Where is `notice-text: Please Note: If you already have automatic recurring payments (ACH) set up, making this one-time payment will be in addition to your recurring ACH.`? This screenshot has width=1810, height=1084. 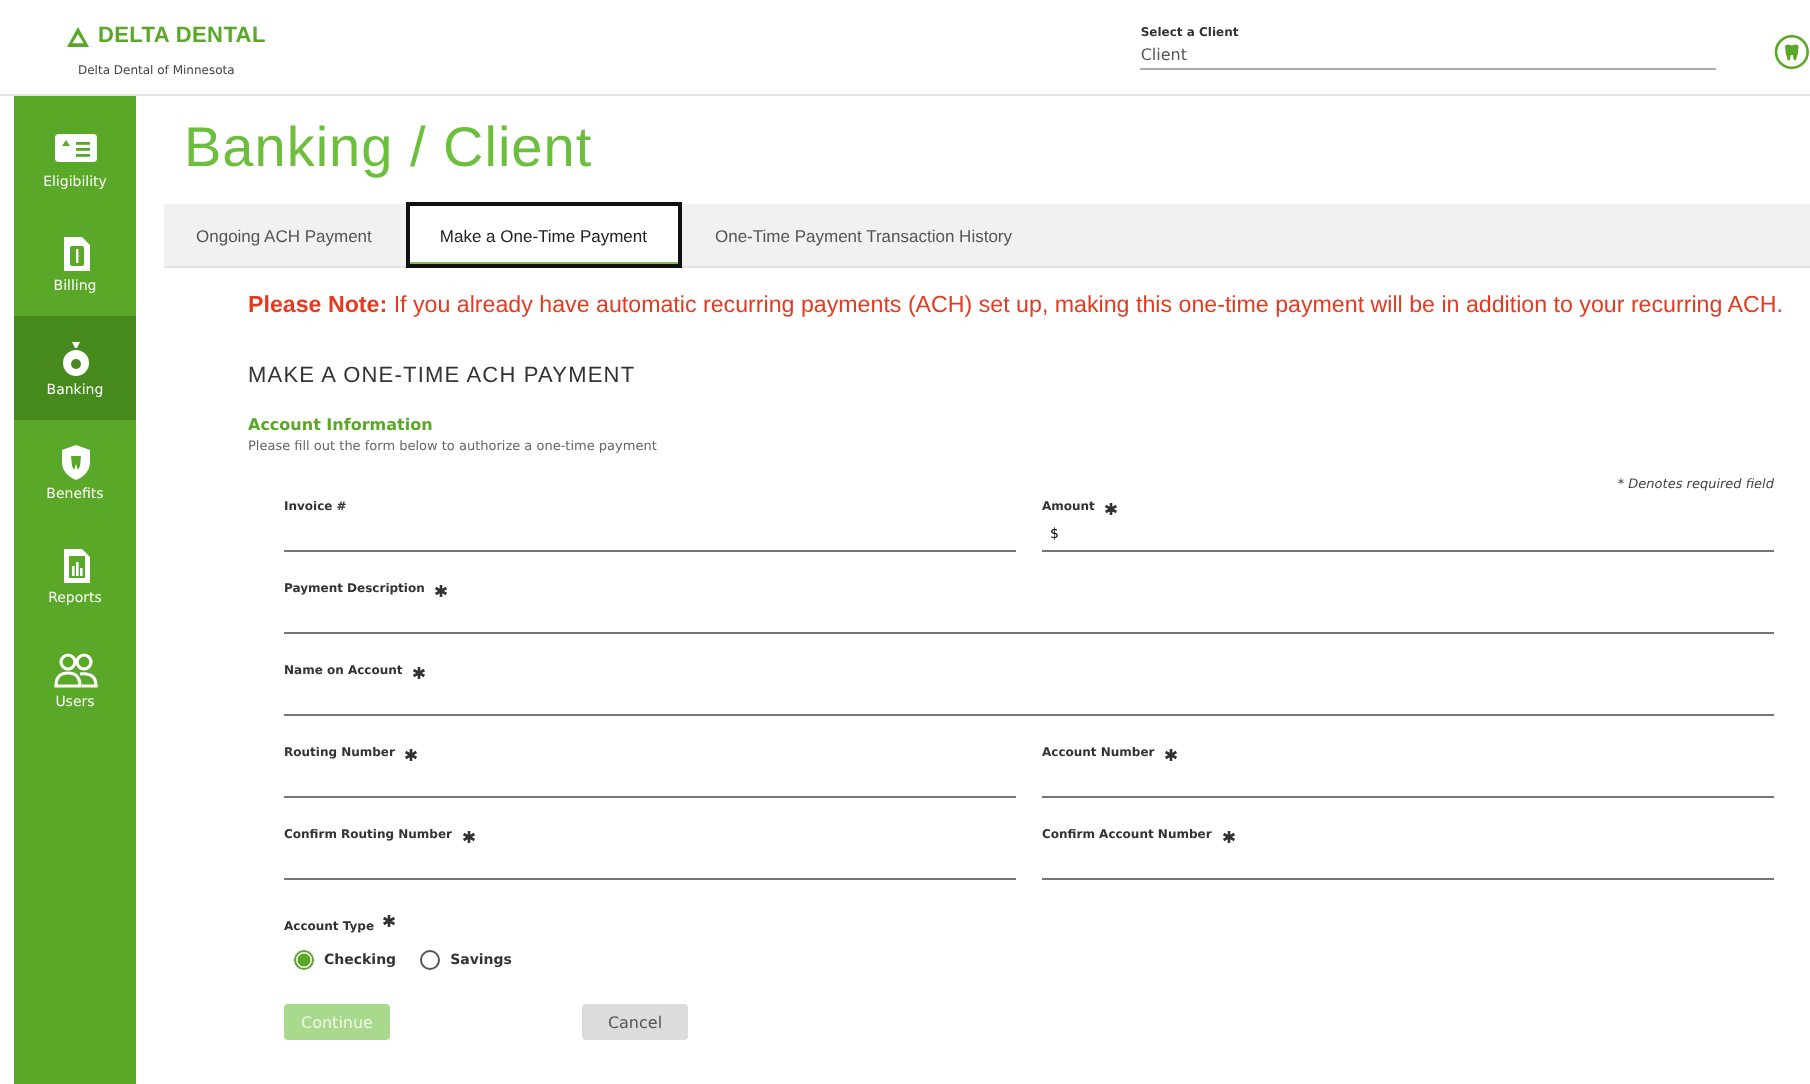 notice-text: Please Note: If you already have automatic recurring payments (ACH) set up, making this one-time payment will be in addition to your recurring ACH. is located at coordinates (1016, 305).